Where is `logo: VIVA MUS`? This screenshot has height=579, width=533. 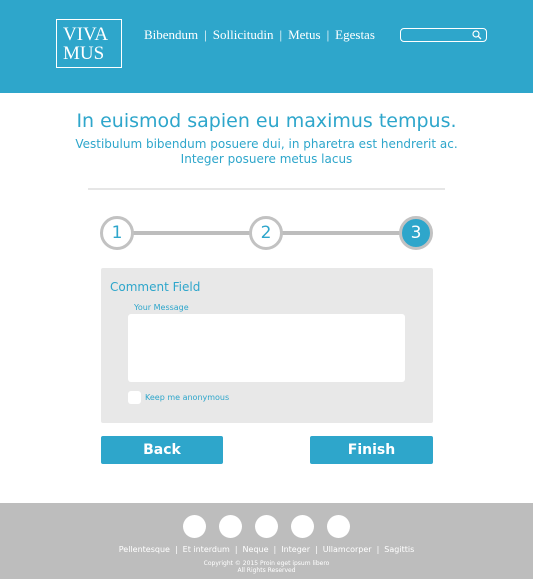 logo: VIVA MUS is located at coordinates (89, 43).